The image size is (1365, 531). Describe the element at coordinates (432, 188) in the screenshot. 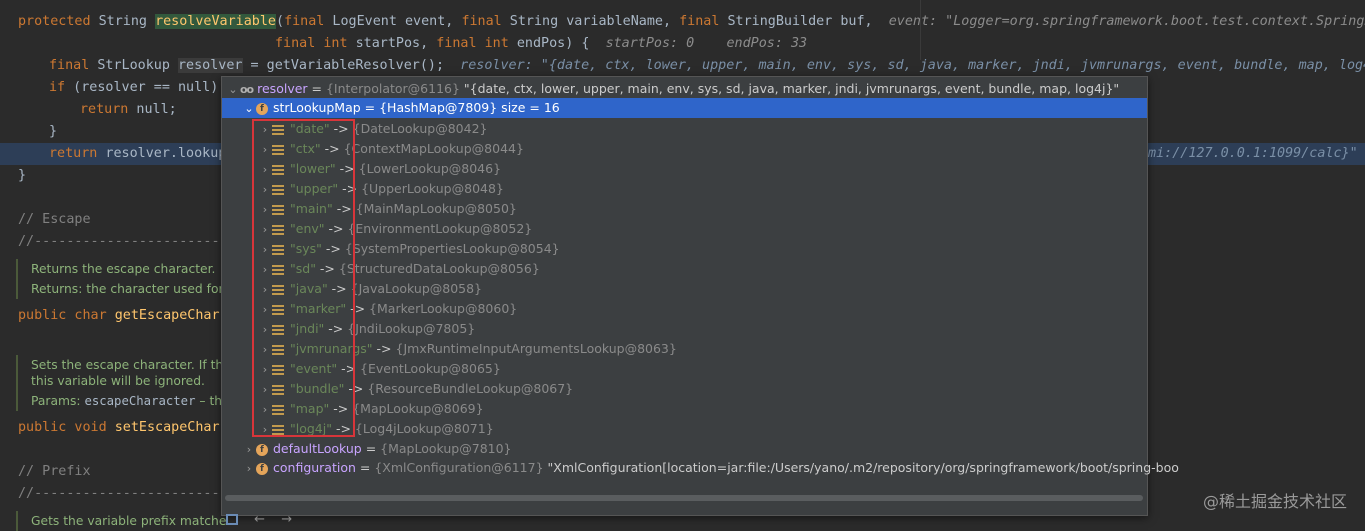

I see `map-value: {UpperLookup@8048}` at that location.